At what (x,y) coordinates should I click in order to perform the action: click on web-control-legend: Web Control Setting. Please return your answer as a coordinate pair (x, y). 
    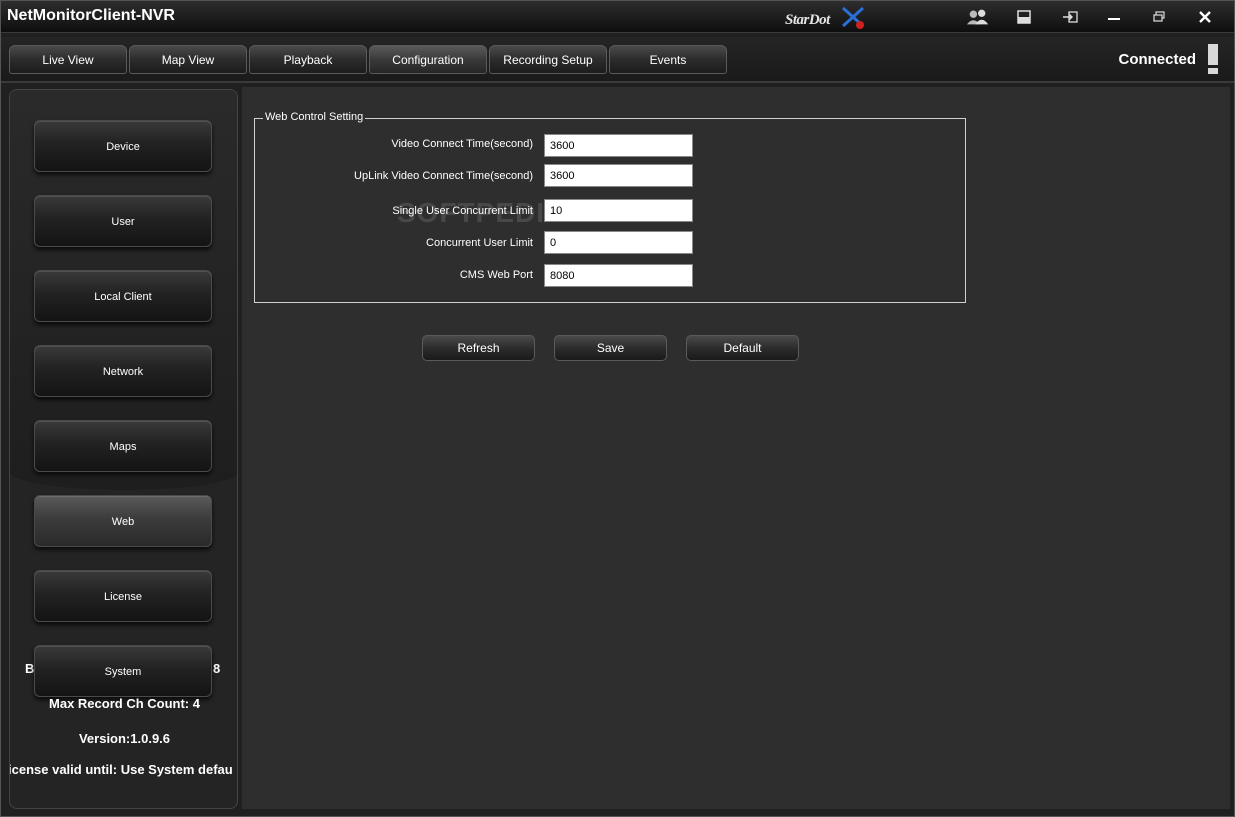
    Looking at the image, I should click on (314, 117).